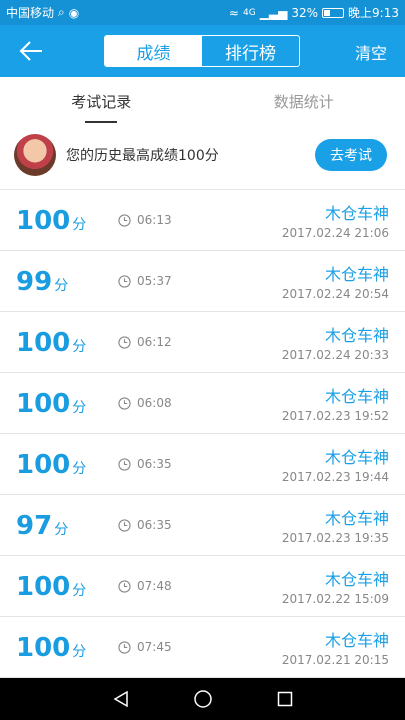 The height and width of the screenshot is (720, 405). Describe the element at coordinates (34, 526) in the screenshot. I see `record-score-value: 97` at that location.